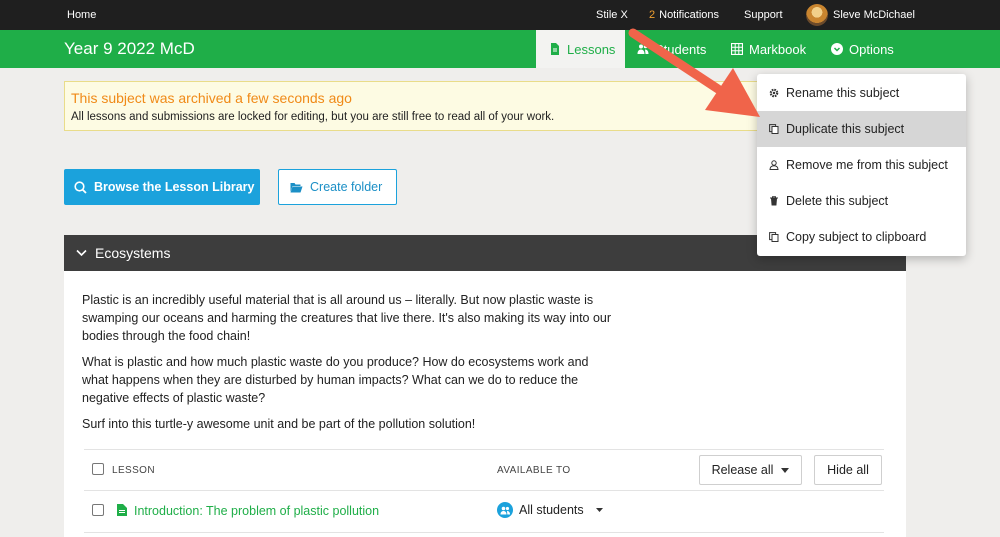 This screenshot has height=537, width=1000. What do you see at coordinates (133, 470) in the screenshot?
I see `column-header-lesson: LESSON` at bounding box center [133, 470].